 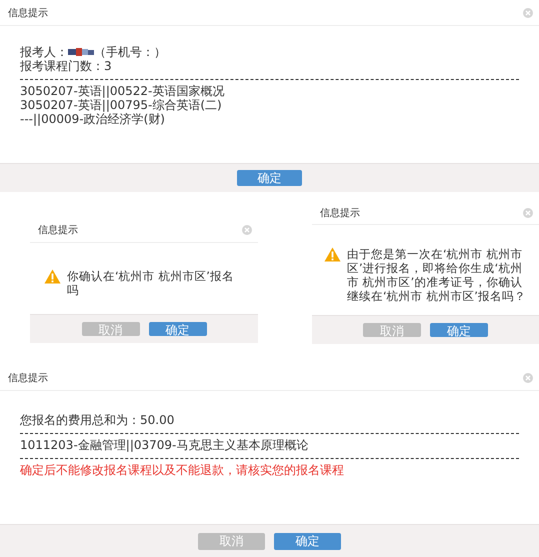 I want to click on course-line: 3050207-英语||00522-英语国家概况, so click(x=123, y=91).